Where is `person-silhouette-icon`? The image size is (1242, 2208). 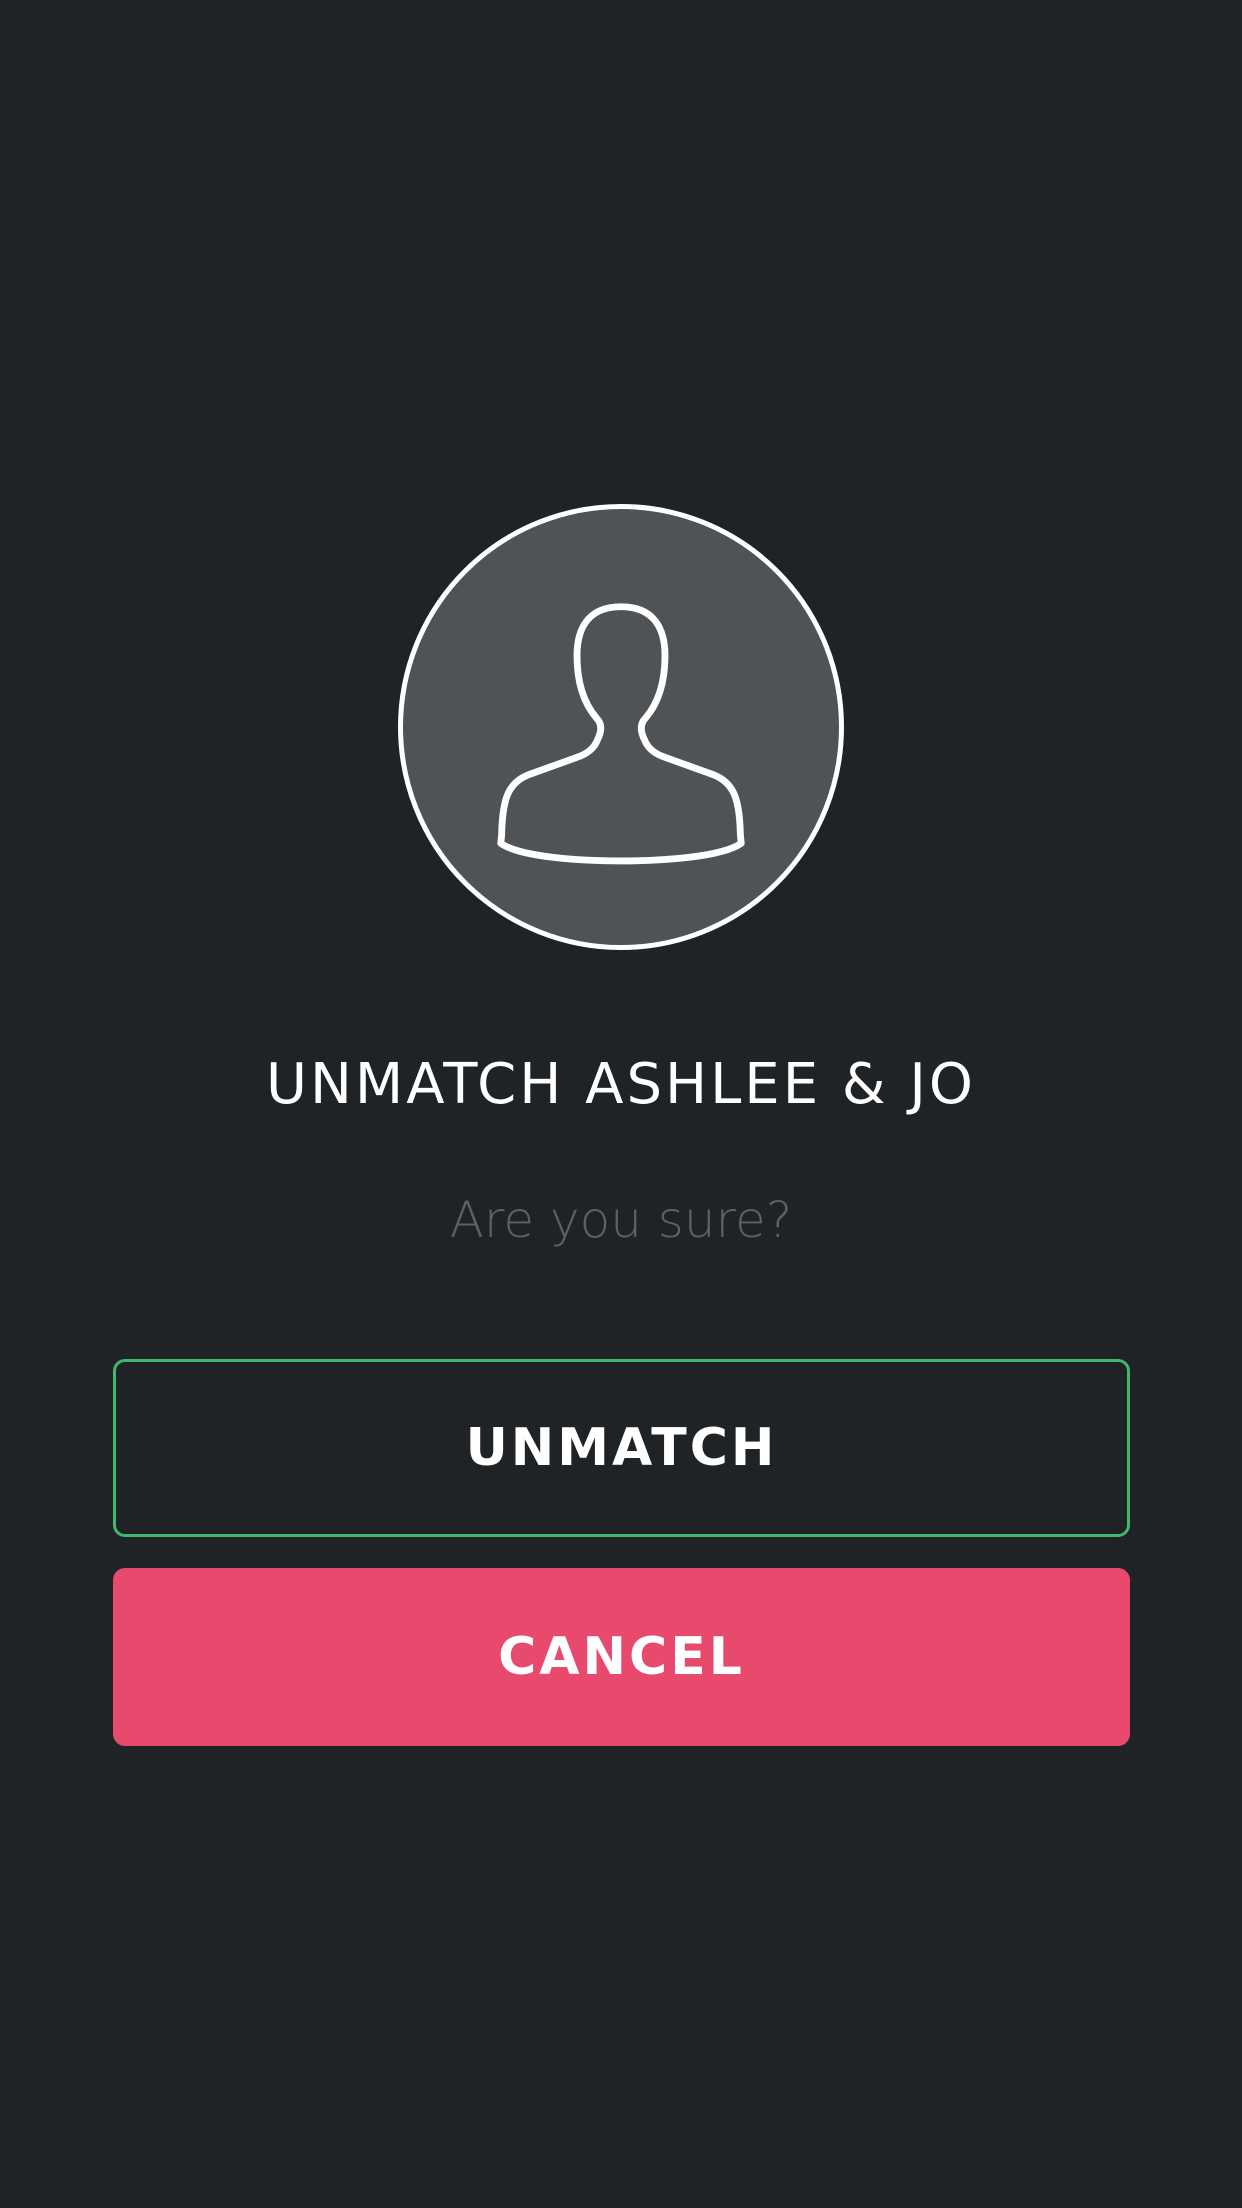
person-silhouette-icon is located at coordinates (621, 734).